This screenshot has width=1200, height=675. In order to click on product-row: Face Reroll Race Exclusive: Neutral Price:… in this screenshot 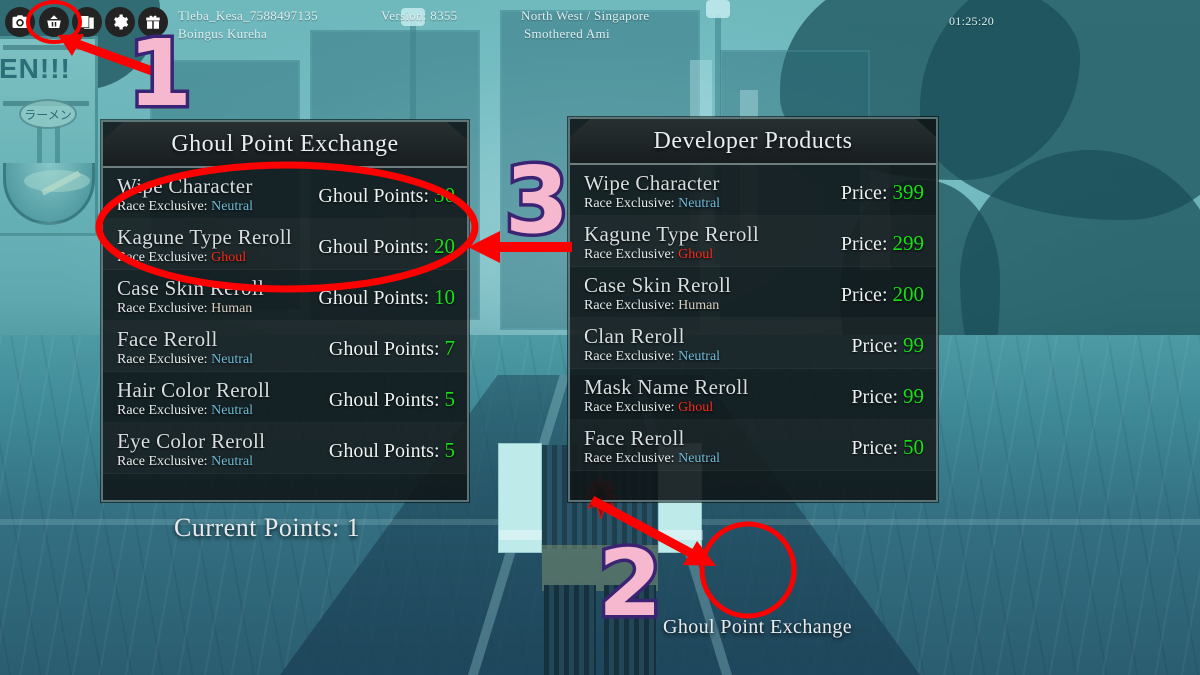, I will do `click(753, 445)`.